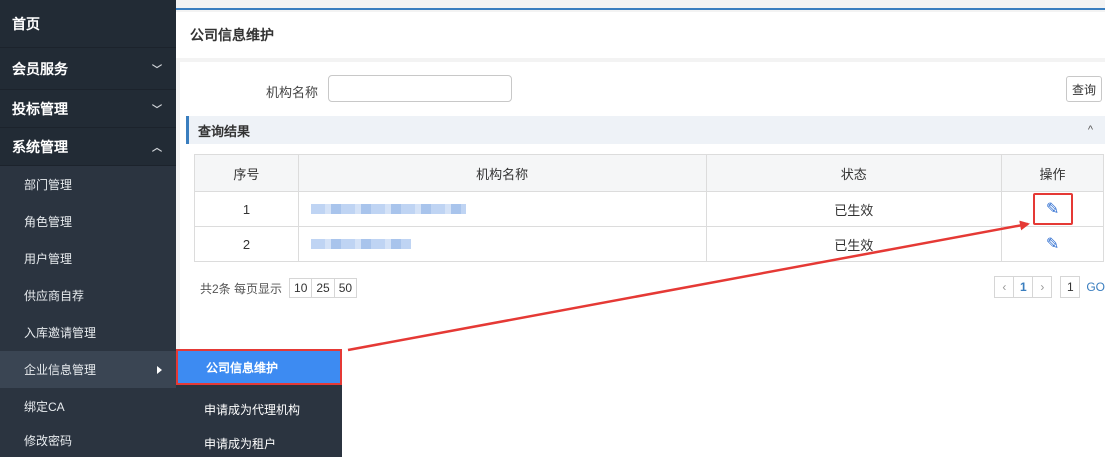  What do you see at coordinates (1070, 287) in the screenshot?
I see `goto-page-input: 1` at bounding box center [1070, 287].